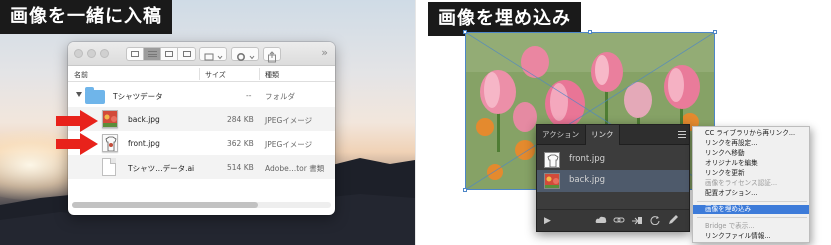 The image size is (831, 245). I want to click on gallery-view-icon, so click(186, 54).